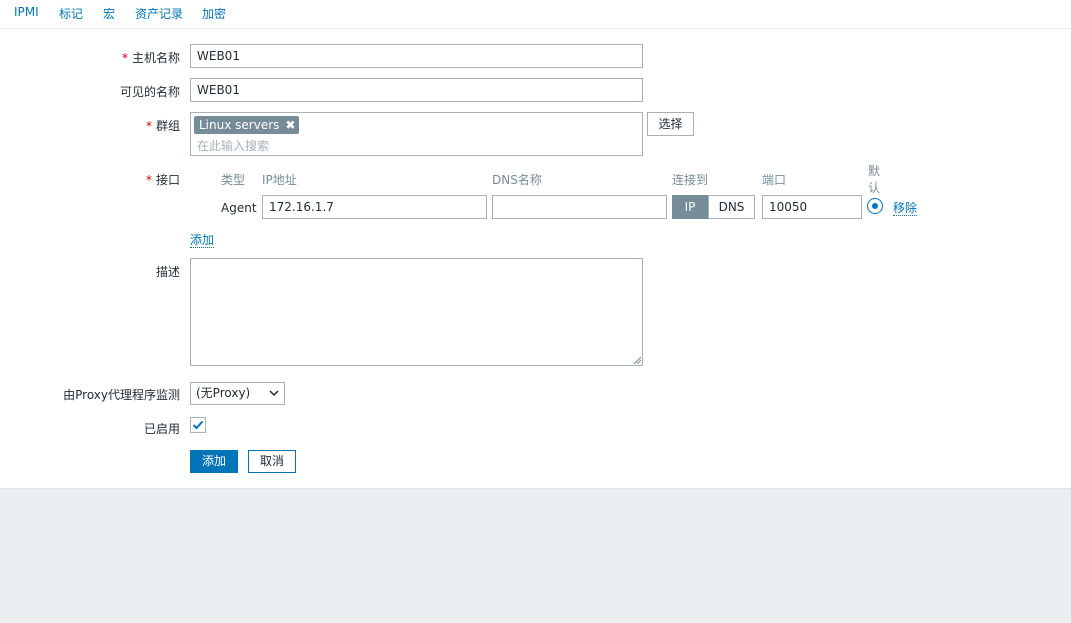 This screenshot has width=1071, height=623. I want to click on tab-encryption: 加密, so click(214, 13).